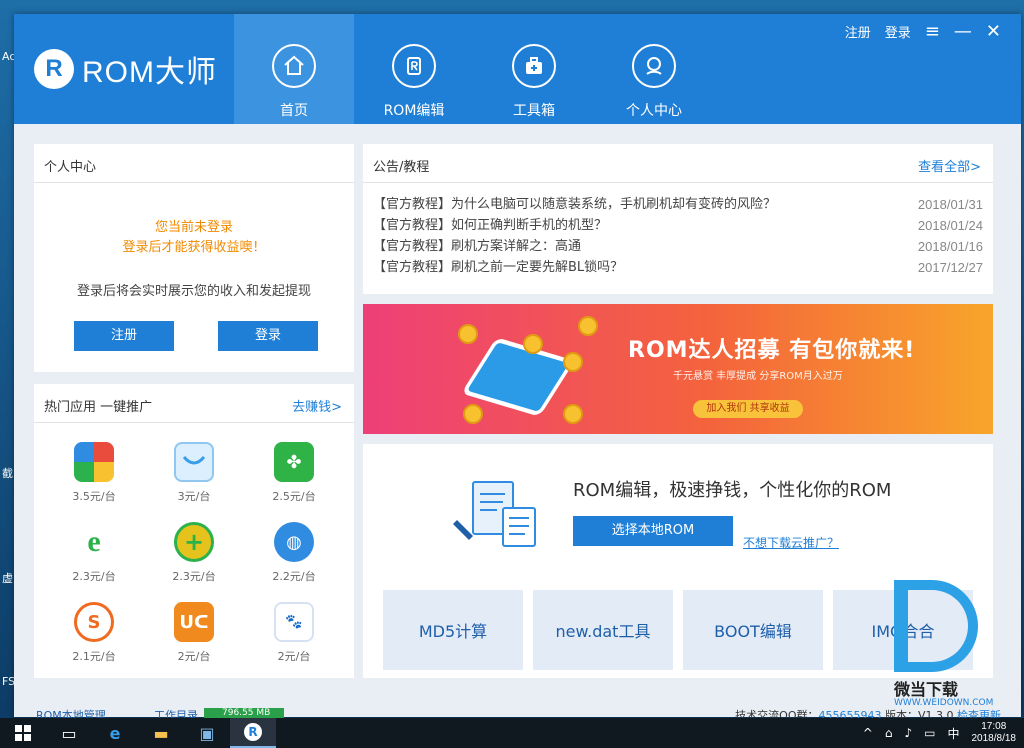  I want to click on nav-home: 首页, so click(294, 69).